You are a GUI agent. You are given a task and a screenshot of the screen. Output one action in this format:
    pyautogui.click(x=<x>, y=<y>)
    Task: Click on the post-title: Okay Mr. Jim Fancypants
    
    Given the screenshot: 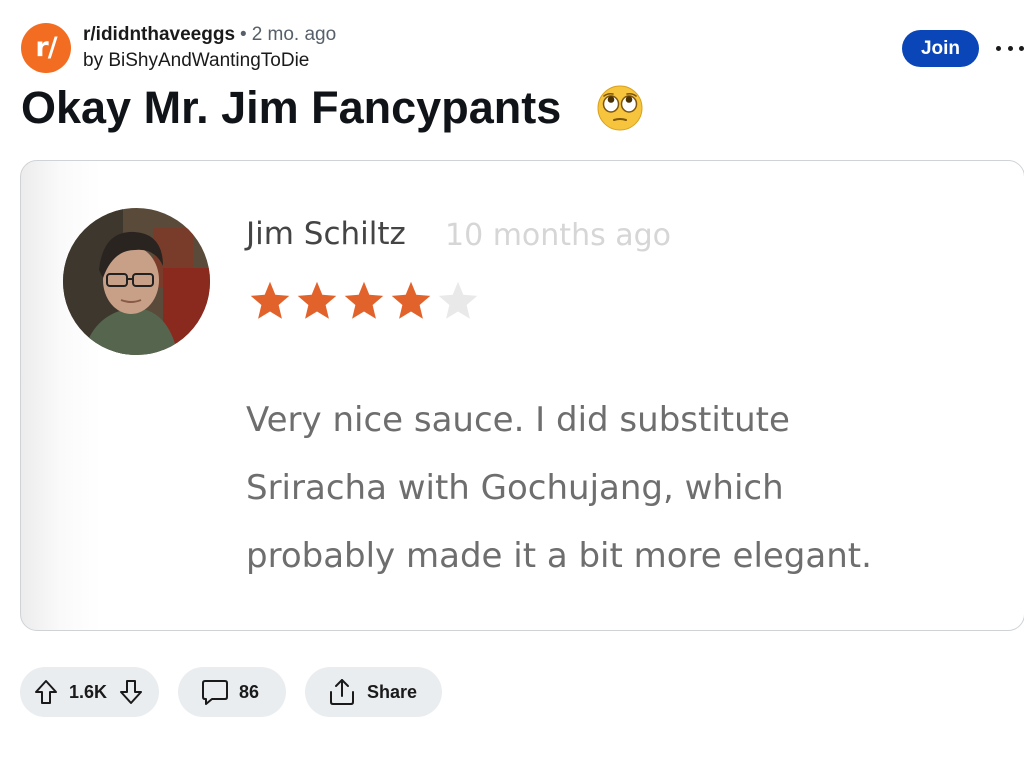 What is the action you would take?
    pyautogui.click(x=291, y=107)
    